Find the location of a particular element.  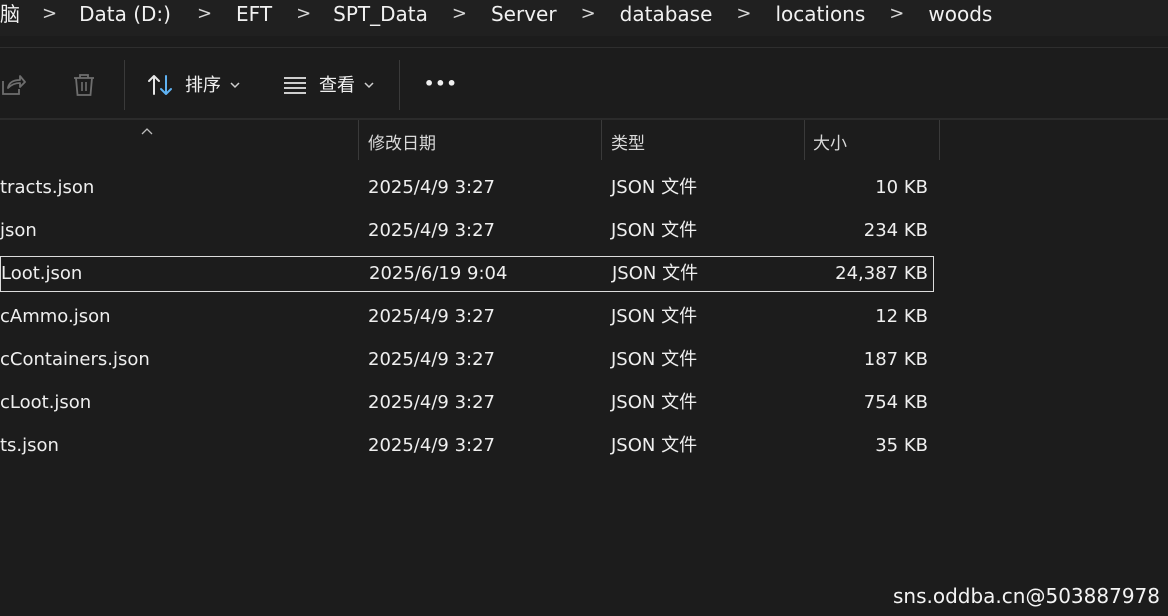

column-header-type: 类型 is located at coordinates (703, 140).